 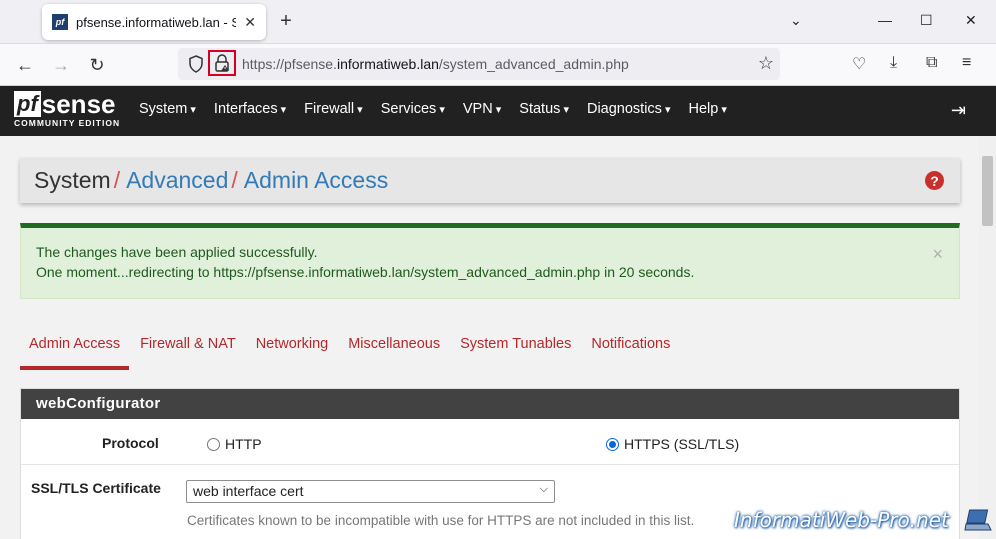 I want to click on list-all-tabs-icon: ⌄, so click(x=796, y=20).